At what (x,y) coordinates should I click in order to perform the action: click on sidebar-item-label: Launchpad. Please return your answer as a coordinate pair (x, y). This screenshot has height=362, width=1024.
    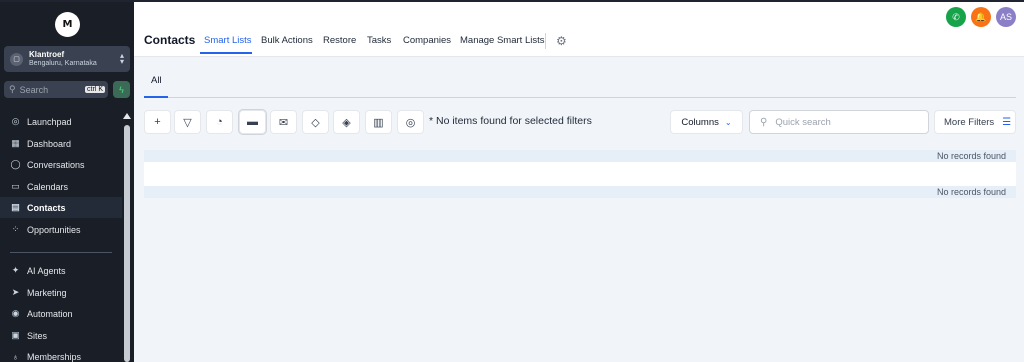
    Looking at the image, I should click on (49, 121).